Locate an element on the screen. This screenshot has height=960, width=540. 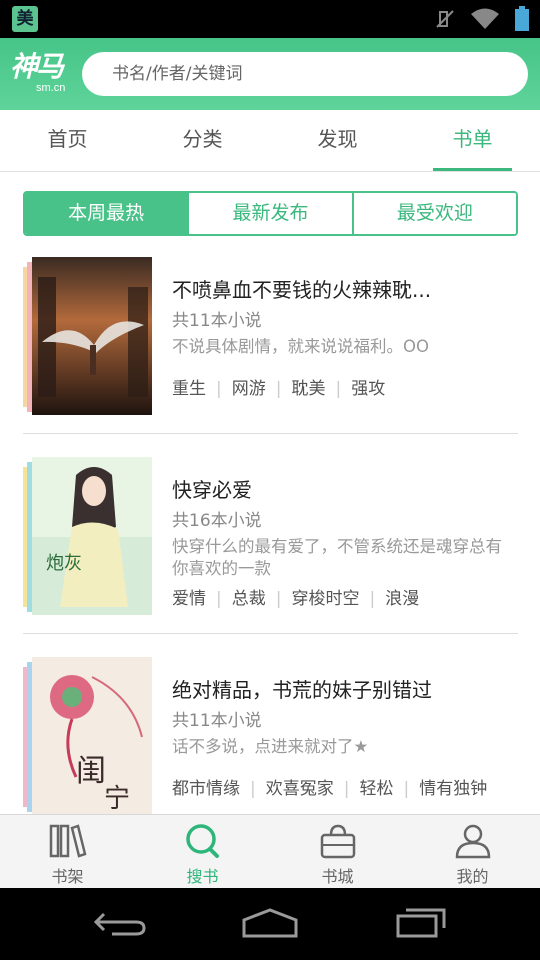
nav-mine: 我的 is located at coordinates (472, 851).